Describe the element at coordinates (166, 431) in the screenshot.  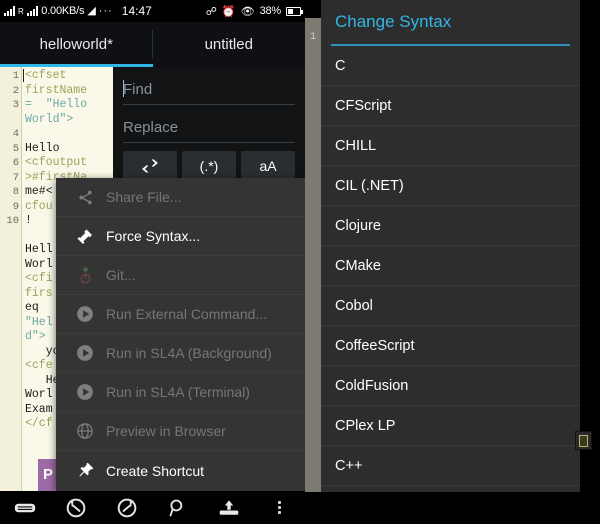
I see `menu-item-label: Preview in Browser` at that location.